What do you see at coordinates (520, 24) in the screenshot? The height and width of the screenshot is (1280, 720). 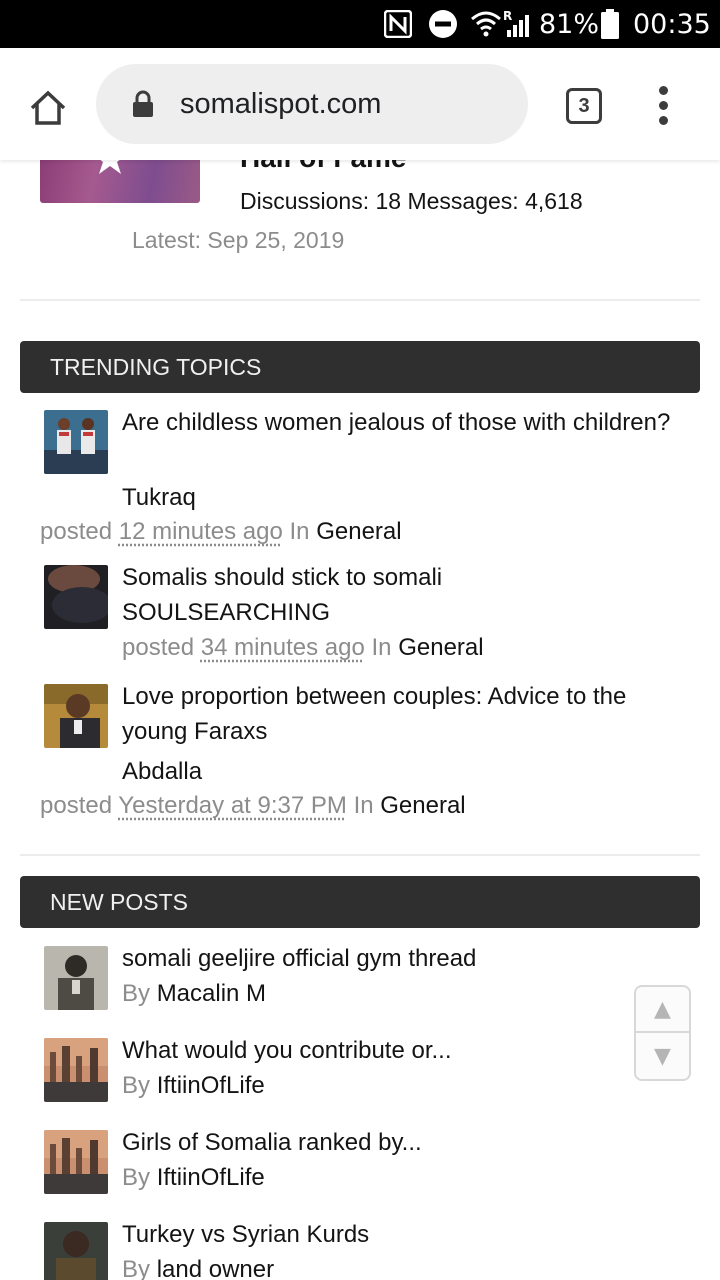 I see `signal-icon` at bounding box center [520, 24].